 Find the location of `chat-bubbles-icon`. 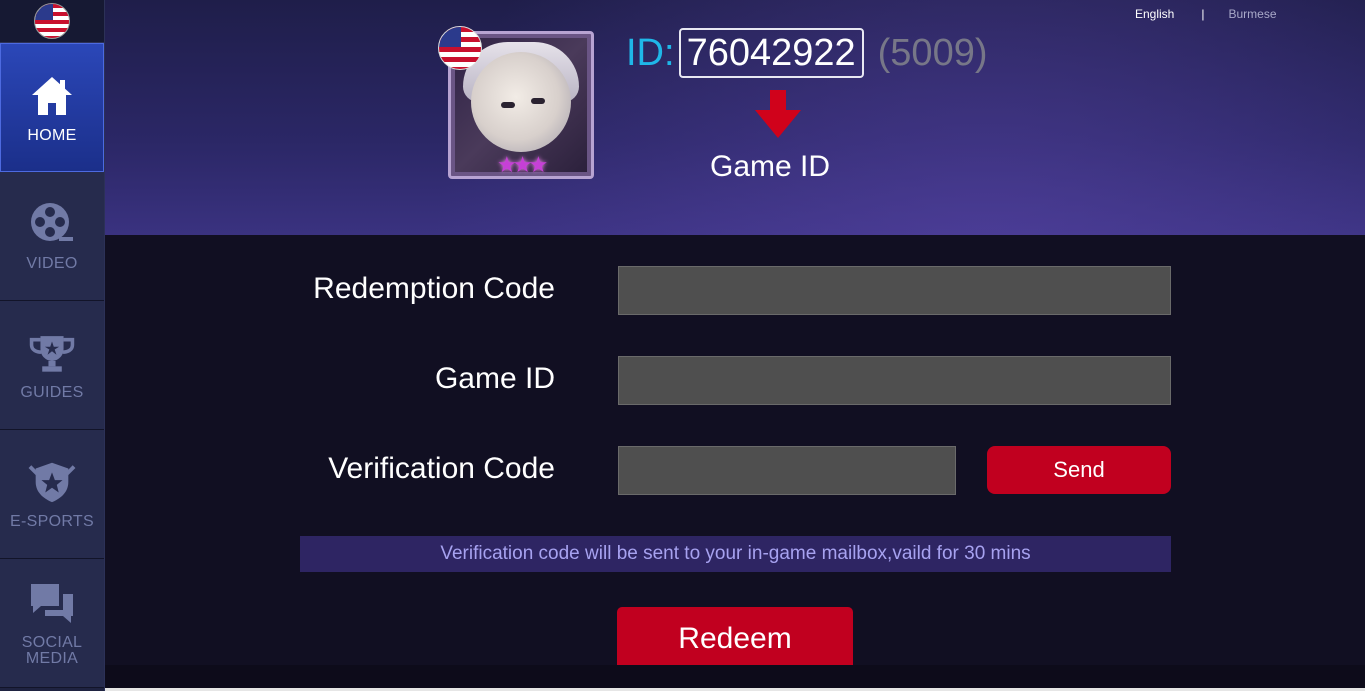

chat-bubbles-icon is located at coordinates (52, 603).